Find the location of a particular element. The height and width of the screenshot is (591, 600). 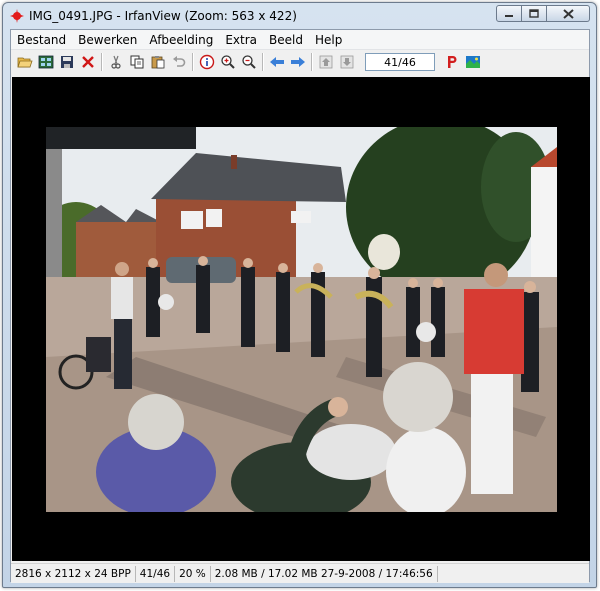

zoom-in-button is located at coordinates (227, 62).